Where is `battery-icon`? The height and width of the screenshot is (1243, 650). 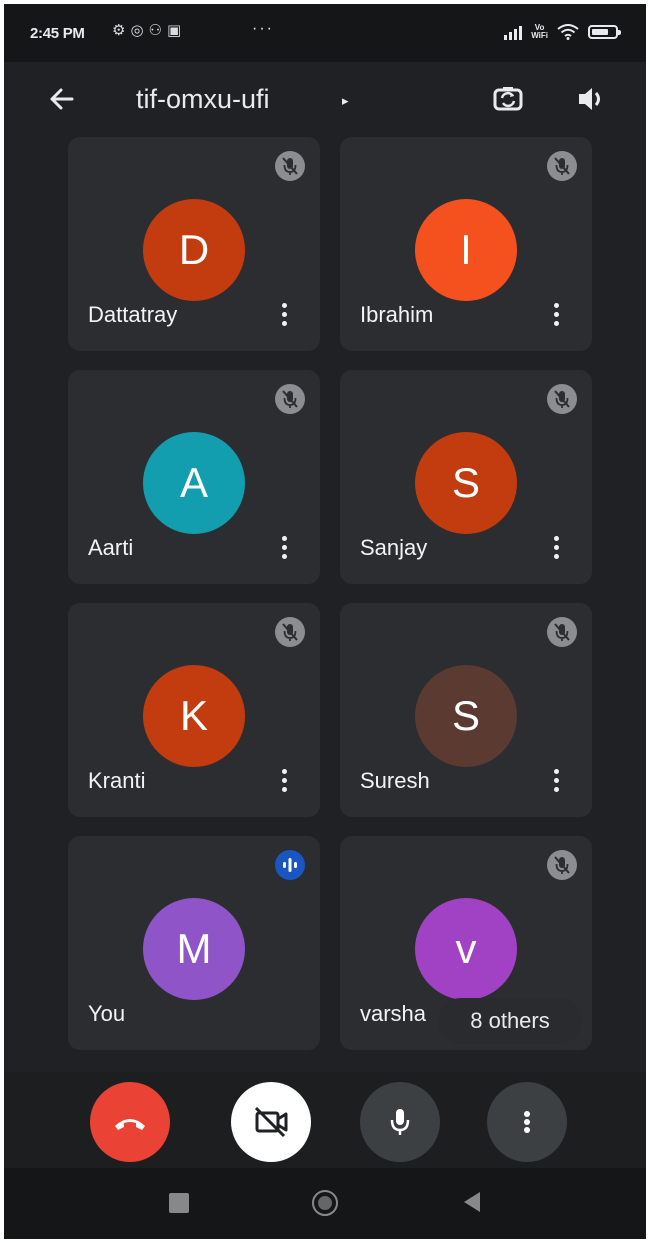 battery-icon is located at coordinates (604, 32).